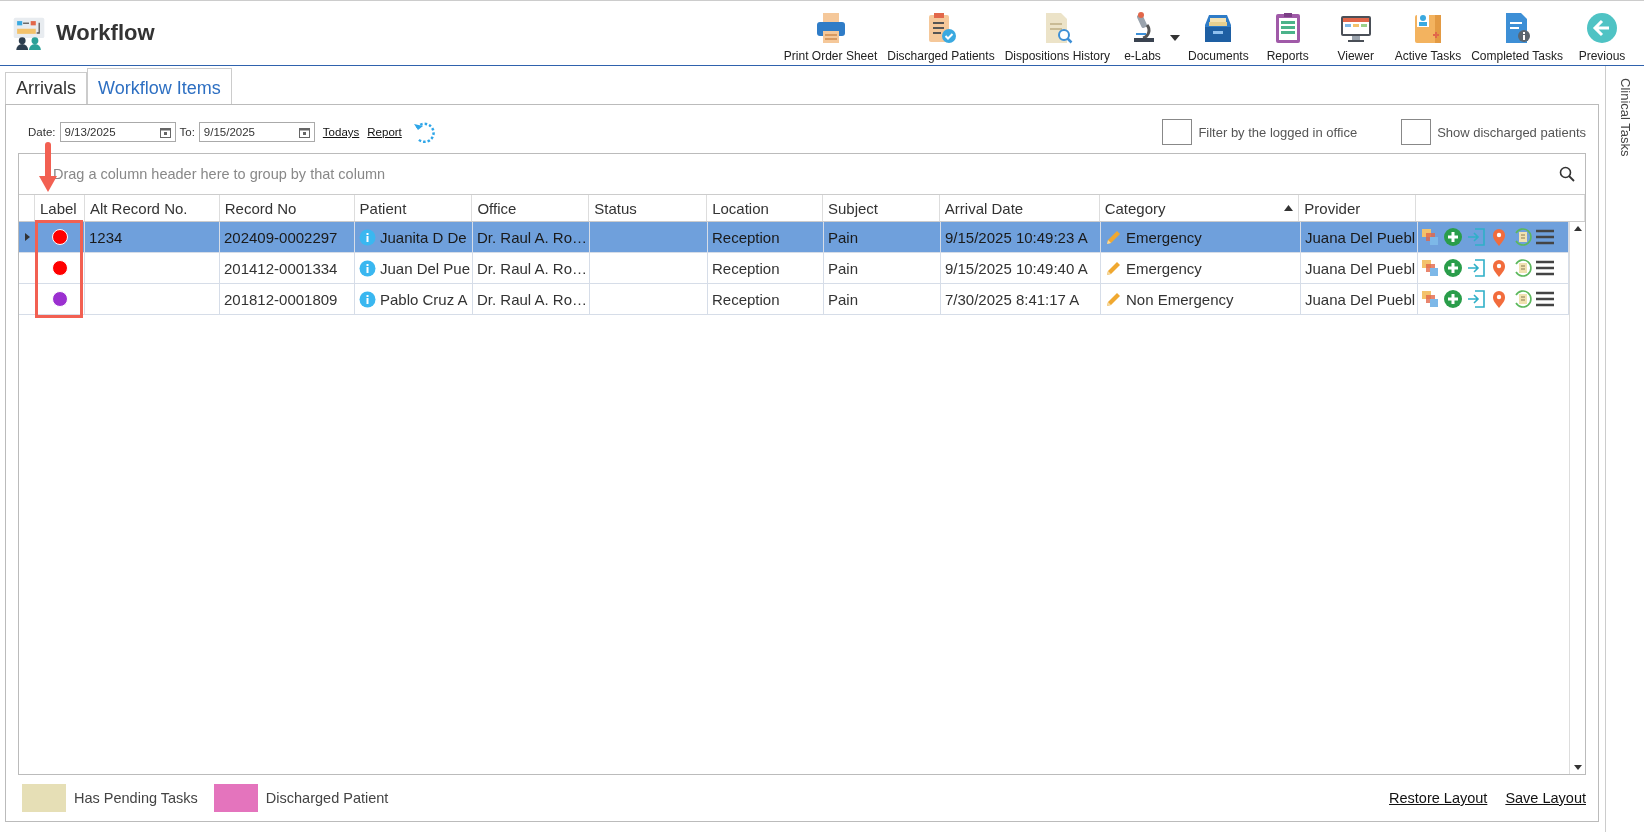  What do you see at coordinates (287, 208) in the screenshot?
I see `column-header: Record No` at bounding box center [287, 208].